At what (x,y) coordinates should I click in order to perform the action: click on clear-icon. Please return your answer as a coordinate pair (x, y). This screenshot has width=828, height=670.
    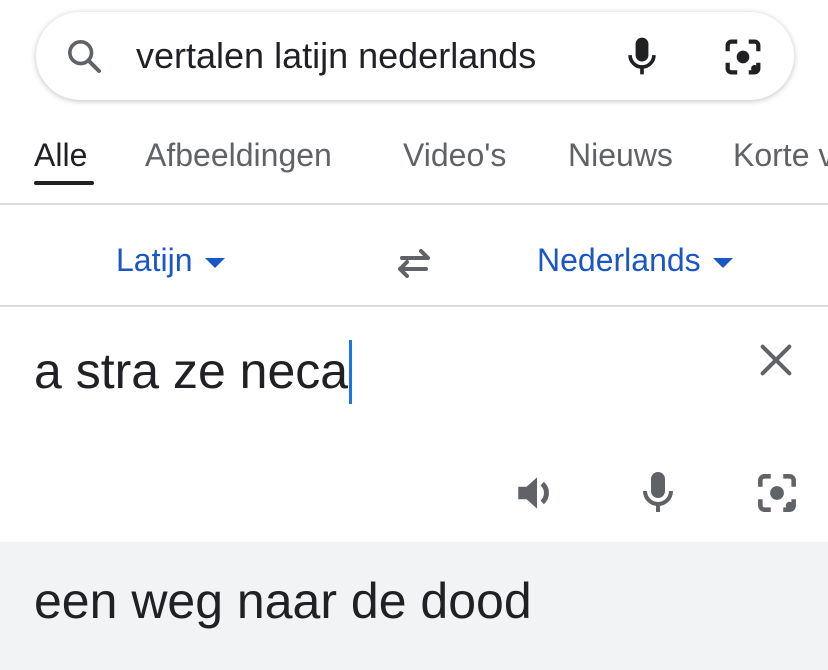
    Looking at the image, I should click on (776, 360).